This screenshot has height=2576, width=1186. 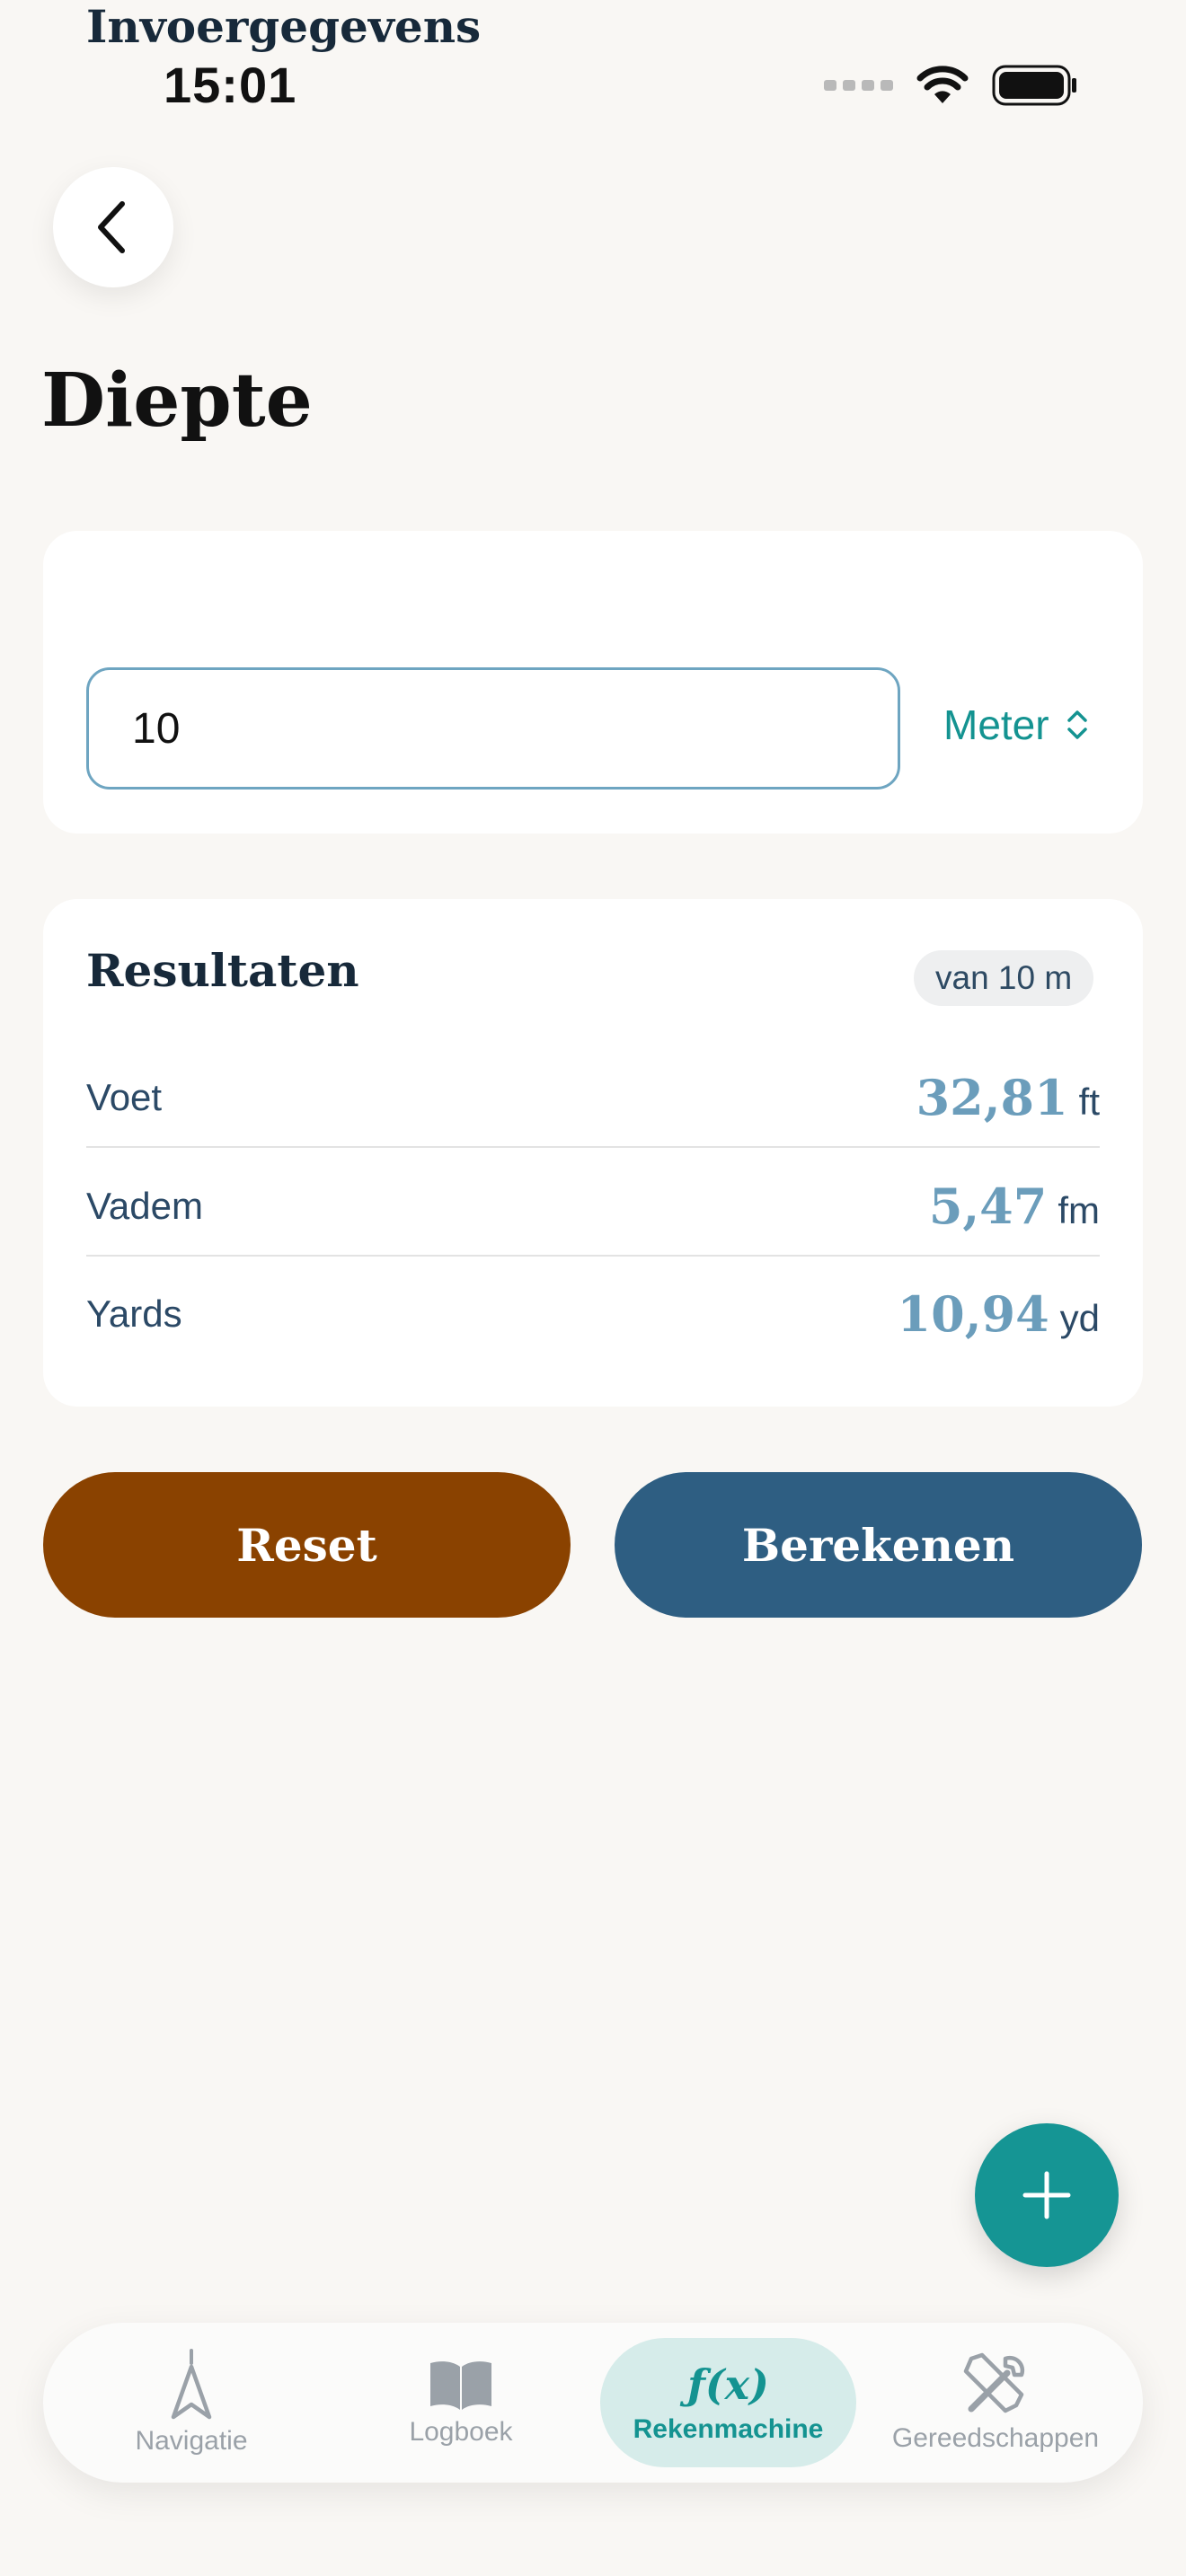 I want to click on cellular-signal-icon, so click(x=858, y=85).